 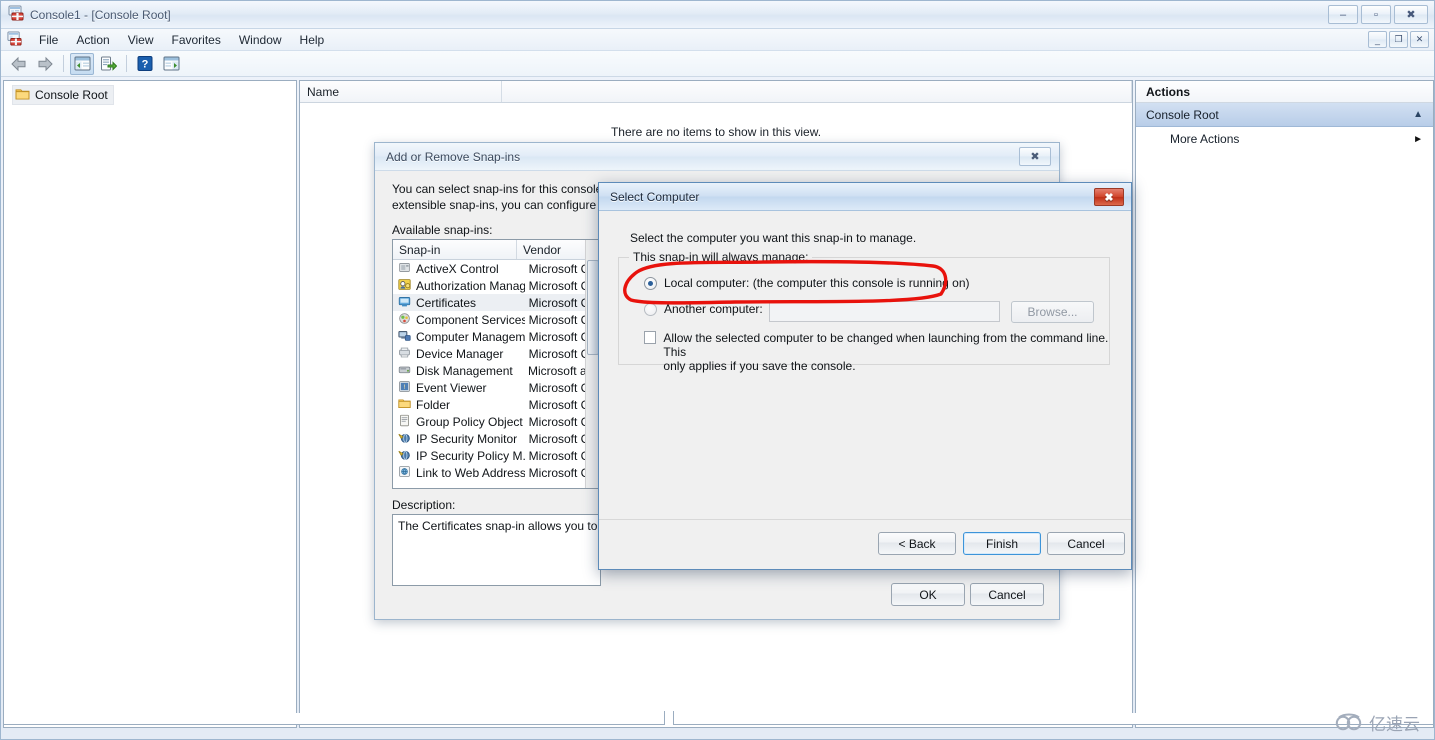 I want to click on submenu-arrow-icon: ►, so click(x=1418, y=139).